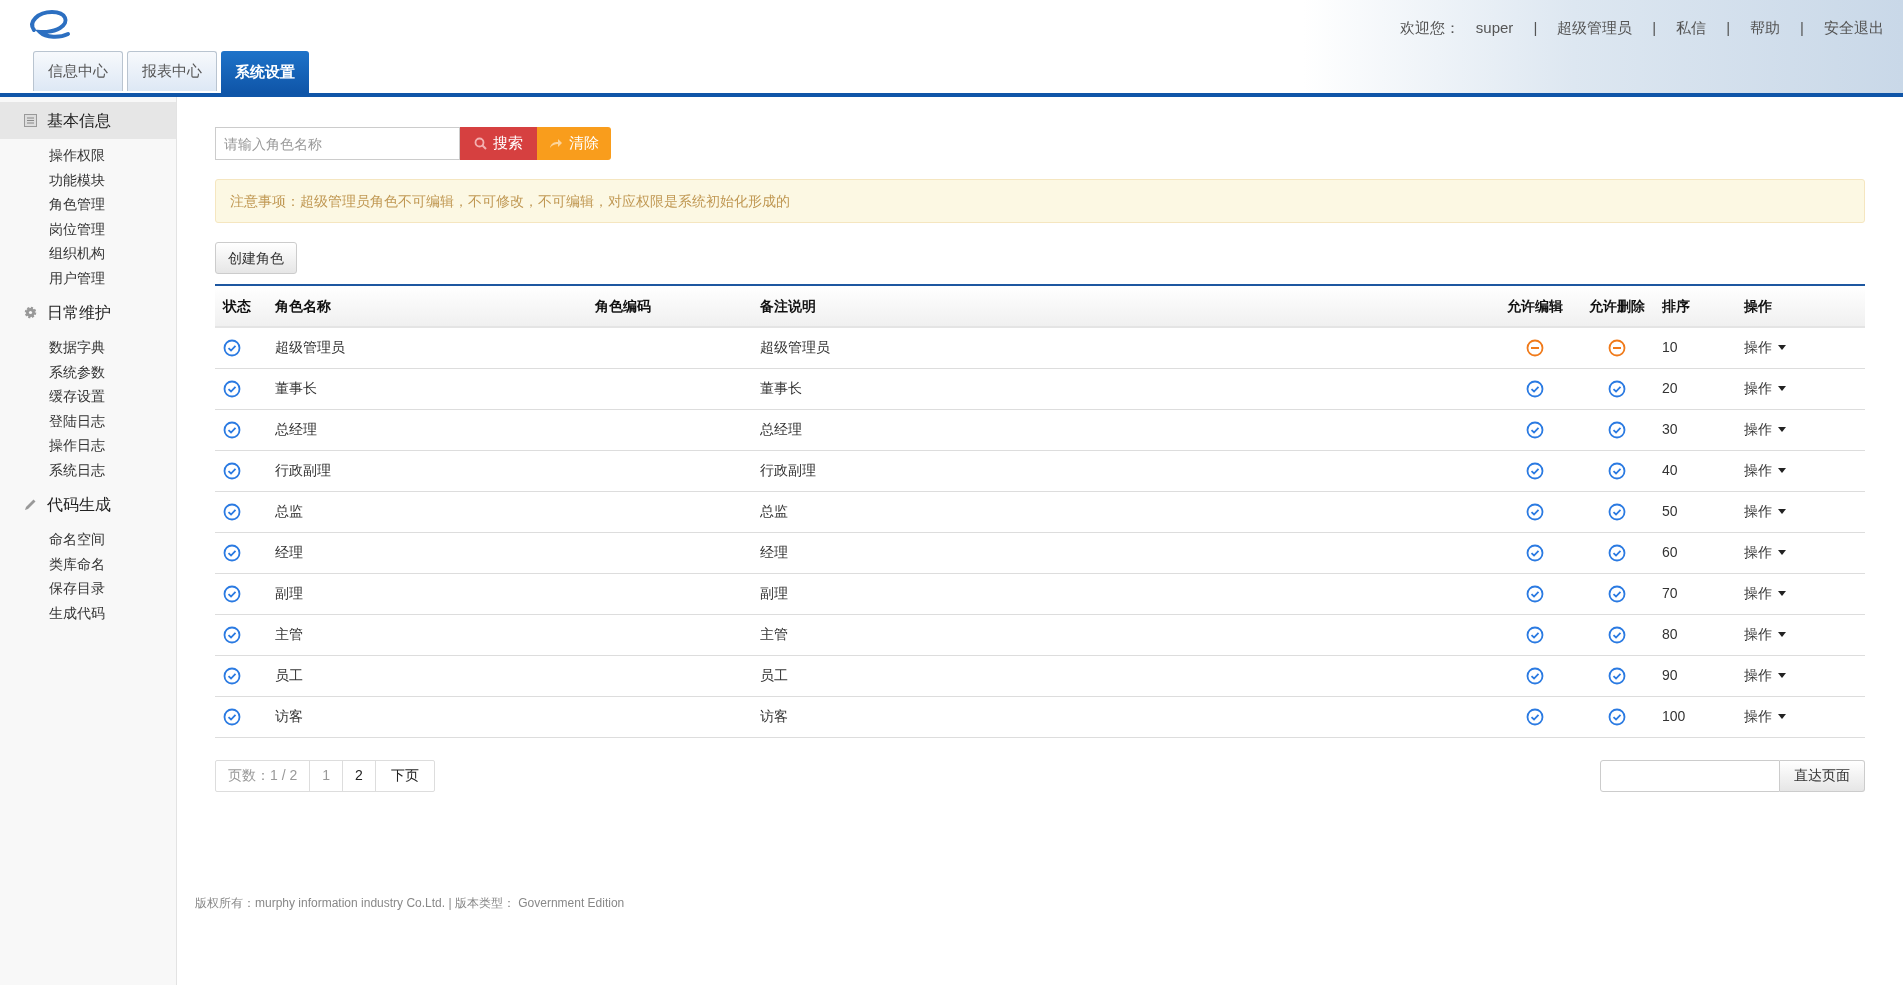 This screenshot has height=985, width=1903. I want to click on search-button: 搜索, so click(498, 143).